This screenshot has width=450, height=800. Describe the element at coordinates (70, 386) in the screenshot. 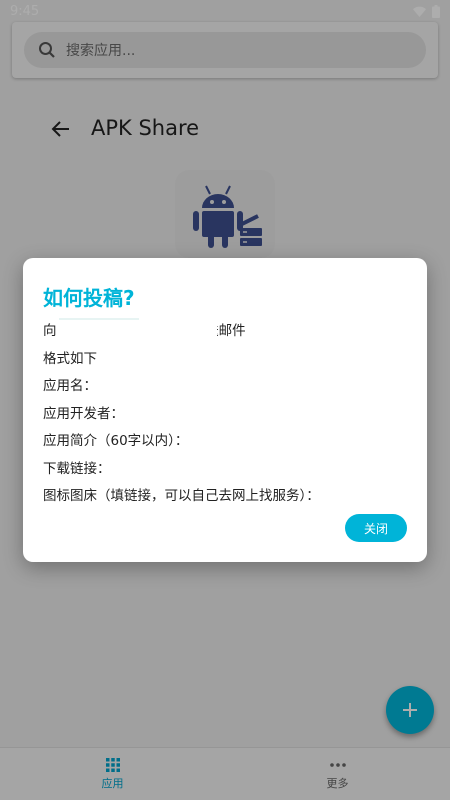

I see `dialog-line-app-name: 应用名：` at that location.